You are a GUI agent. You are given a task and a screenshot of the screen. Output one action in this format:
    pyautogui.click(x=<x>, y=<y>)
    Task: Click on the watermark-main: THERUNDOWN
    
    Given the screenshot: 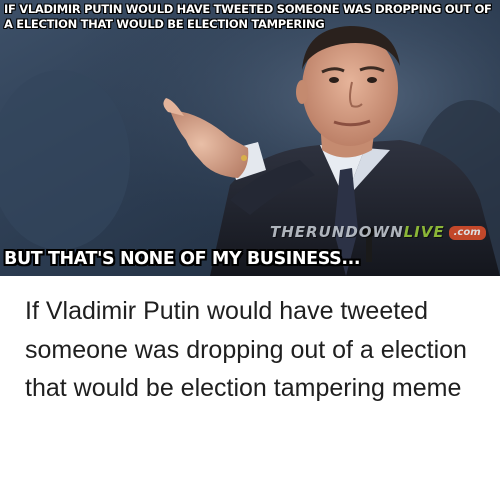 What is the action you would take?
    pyautogui.click(x=337, y=232)
    